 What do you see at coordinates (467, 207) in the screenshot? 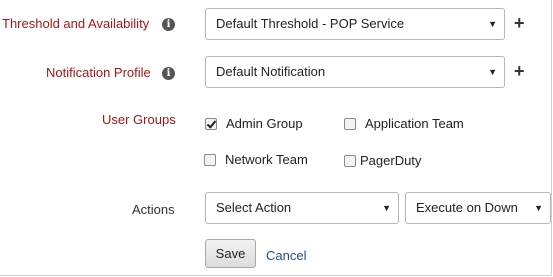
I see `trigger-select-value: Execute on Down` at bounding box center [467, 207].